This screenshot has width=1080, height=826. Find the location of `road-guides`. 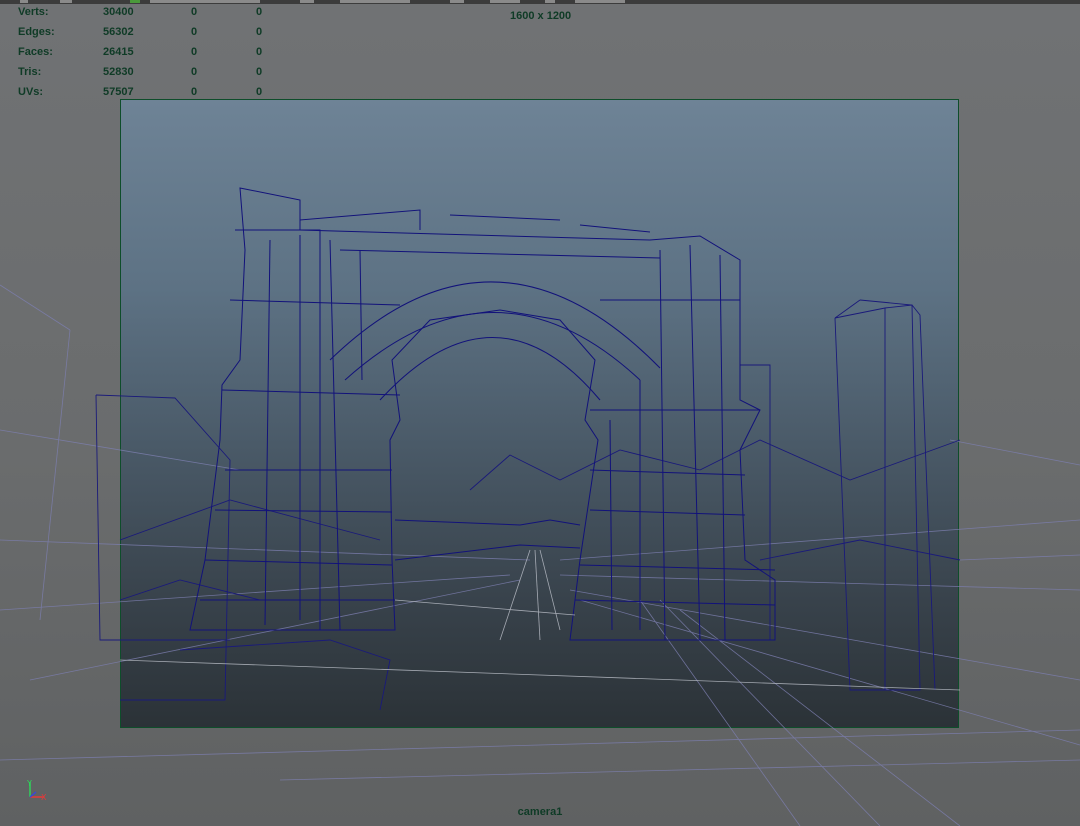

road-guides is located at coordinates (540, 620).